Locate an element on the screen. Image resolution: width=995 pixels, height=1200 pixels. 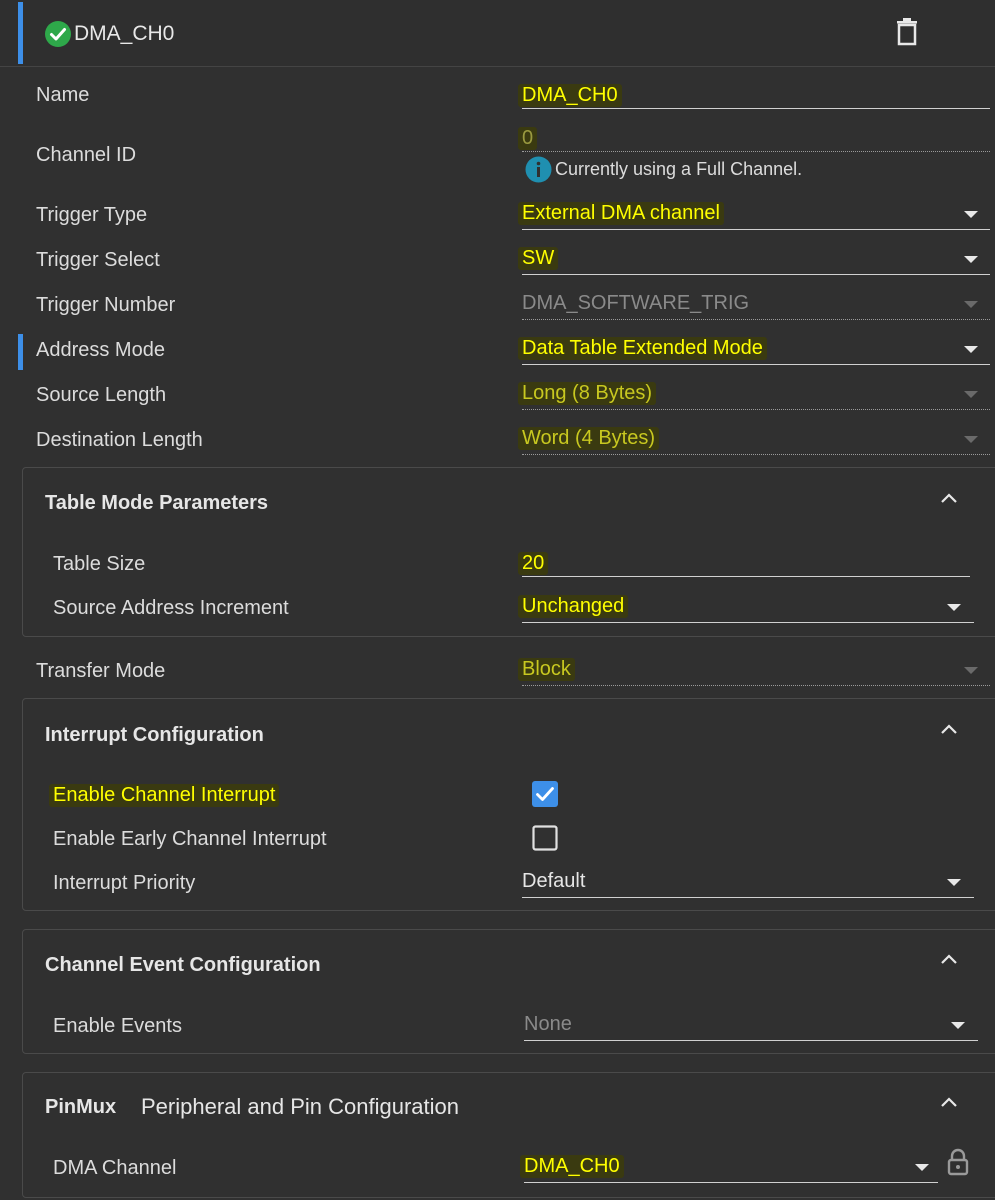
transfer-mode-select: Block is located at coordinates (546, 669).